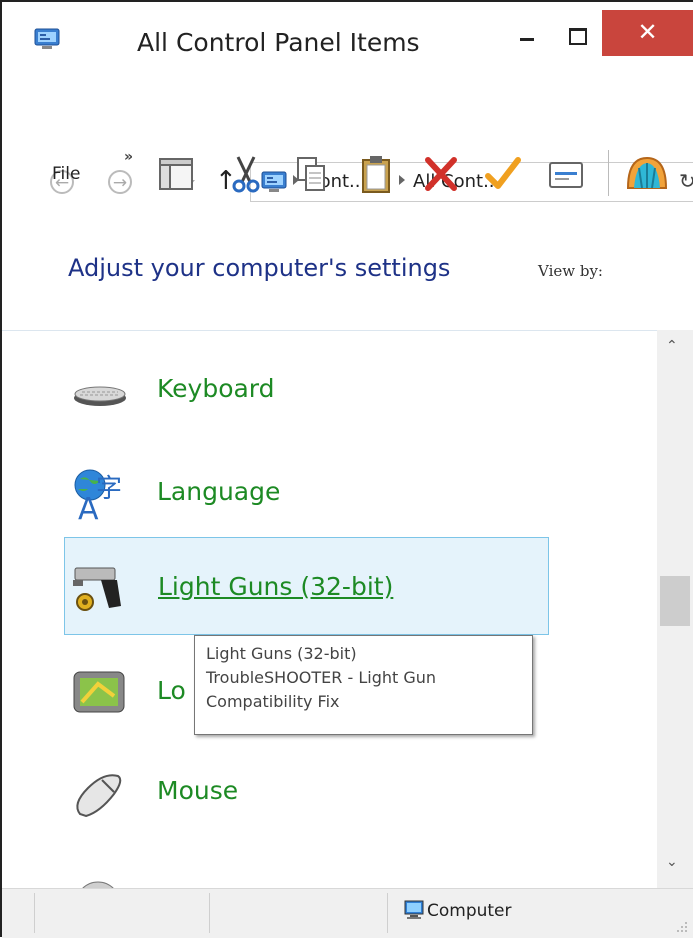 The width and height of the screenshot is (693, 938). Describe the element at coordinates (198, 790) in the screenshot. I see `item-label: Mouse` at that location.